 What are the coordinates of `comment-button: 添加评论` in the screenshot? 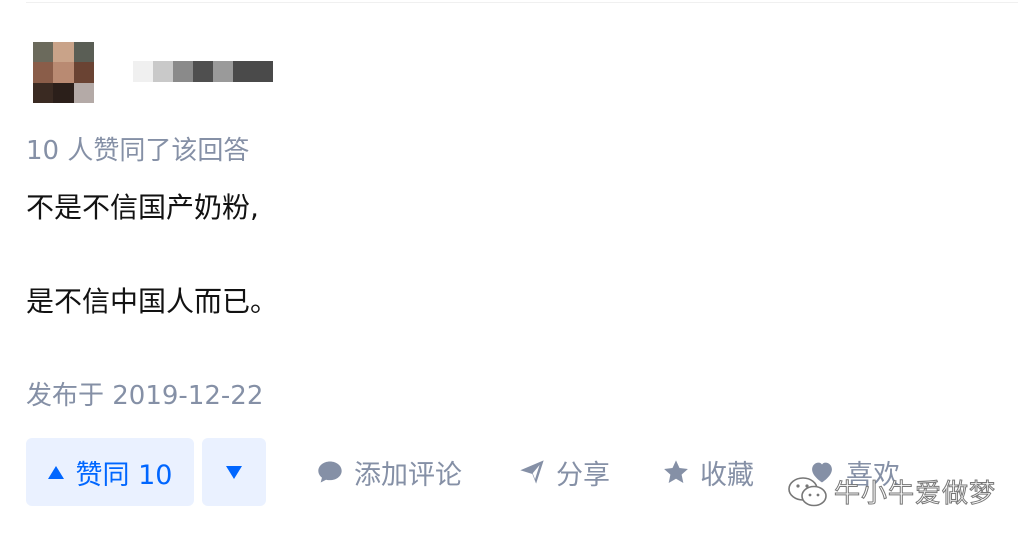 It's located at (389, 472).